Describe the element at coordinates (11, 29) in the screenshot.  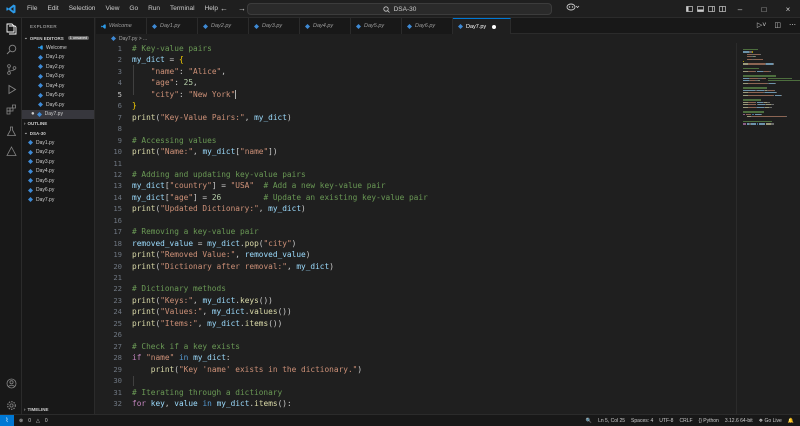
I see `explorer-icon` at that location.